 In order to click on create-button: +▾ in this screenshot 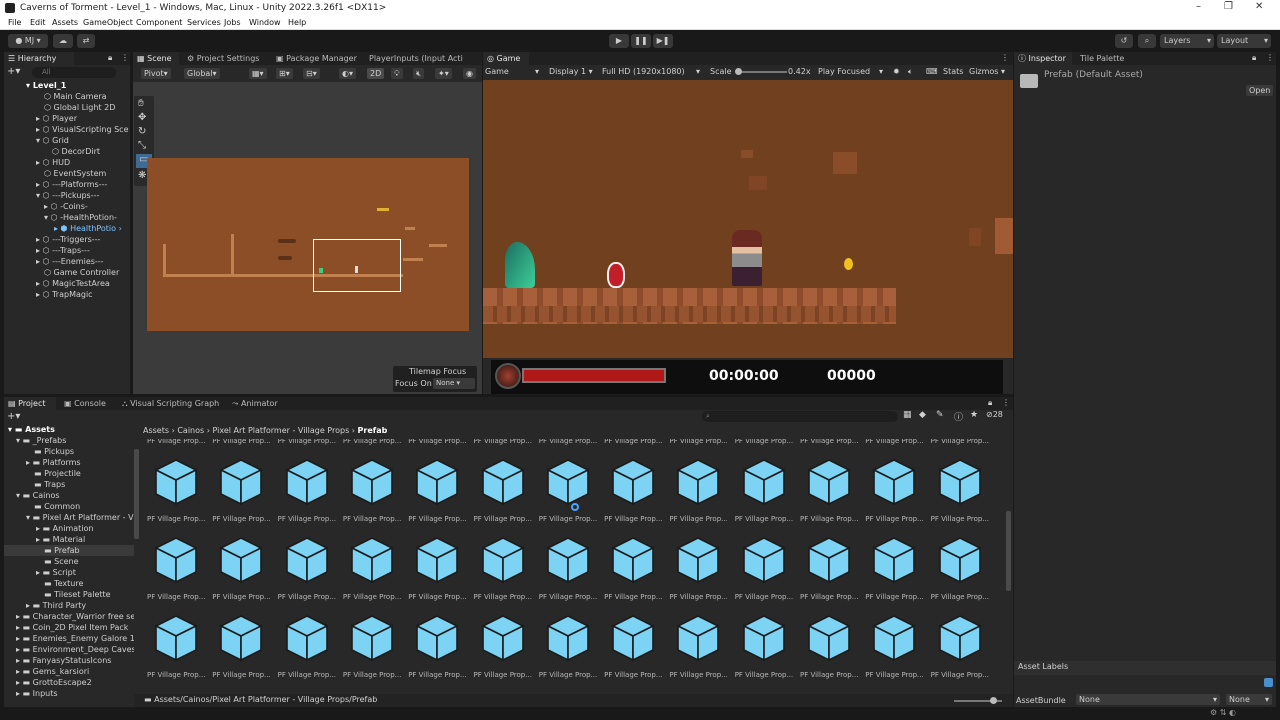, I will do `click(13, 416)`.